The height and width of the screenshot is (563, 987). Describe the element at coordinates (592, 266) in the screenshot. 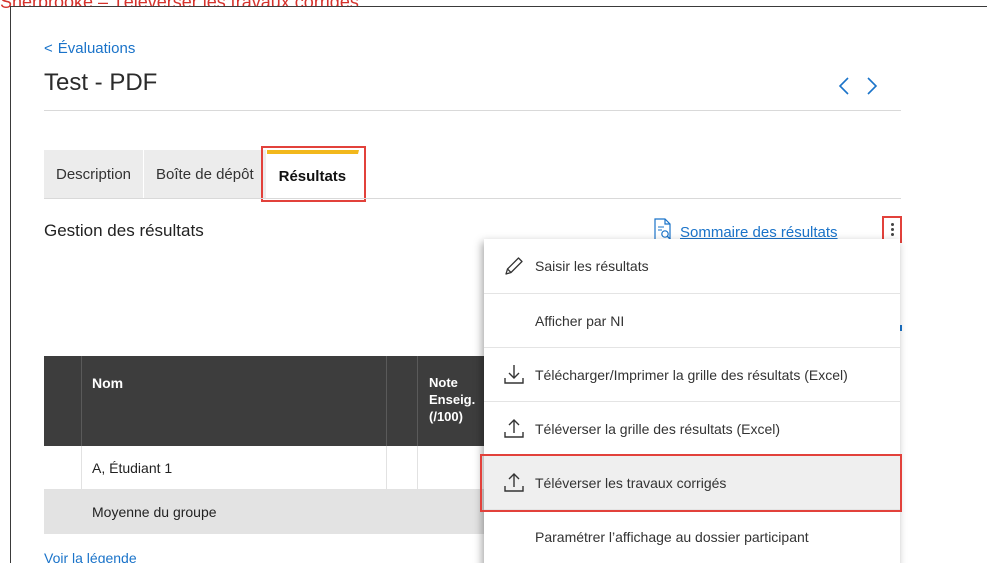

I see `menu-item-label: Saisir les résultats` at that location.